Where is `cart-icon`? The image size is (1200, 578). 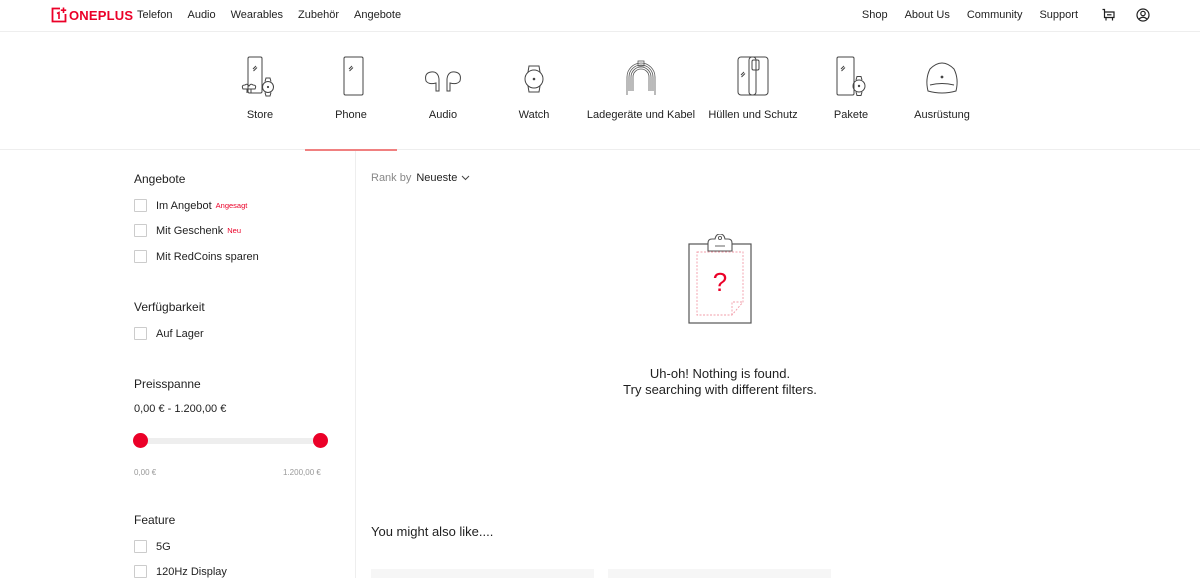
cart-icon is located at coordinates (1109, 15).